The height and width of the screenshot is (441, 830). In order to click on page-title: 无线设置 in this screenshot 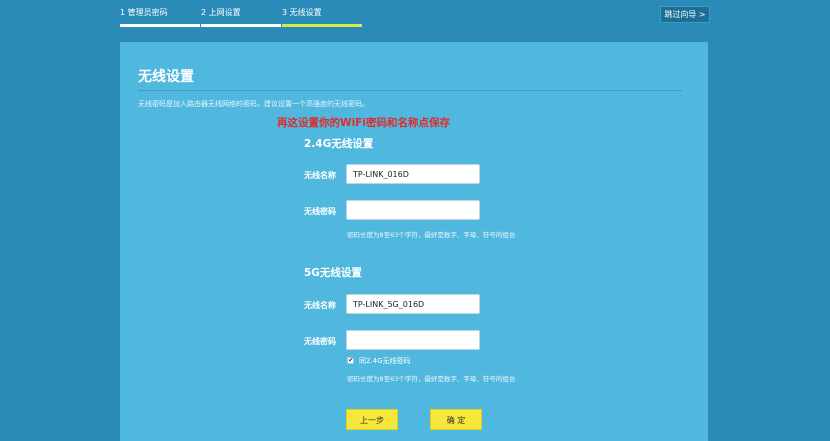, I will do `click(166, 77)`.